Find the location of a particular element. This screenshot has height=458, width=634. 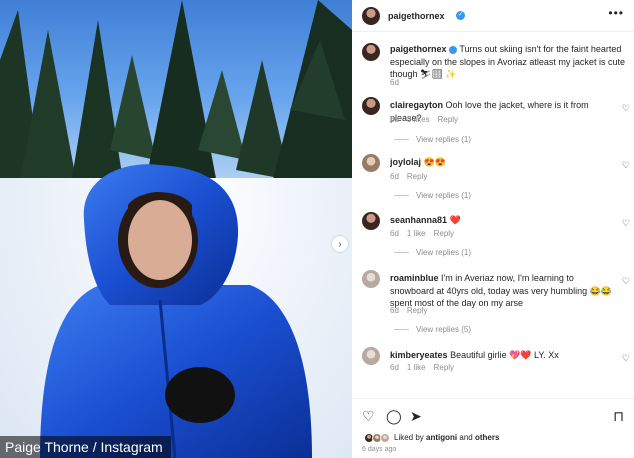

comment-meta: 6d 3 likes Reply is located at coordinates (428, 119).